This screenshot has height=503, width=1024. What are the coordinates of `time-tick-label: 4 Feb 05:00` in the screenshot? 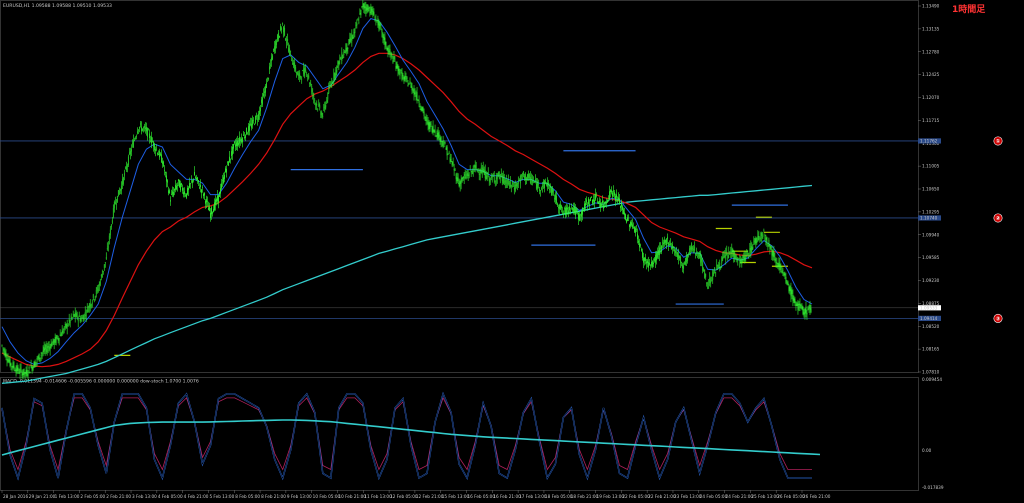 It's located at (170, 496).